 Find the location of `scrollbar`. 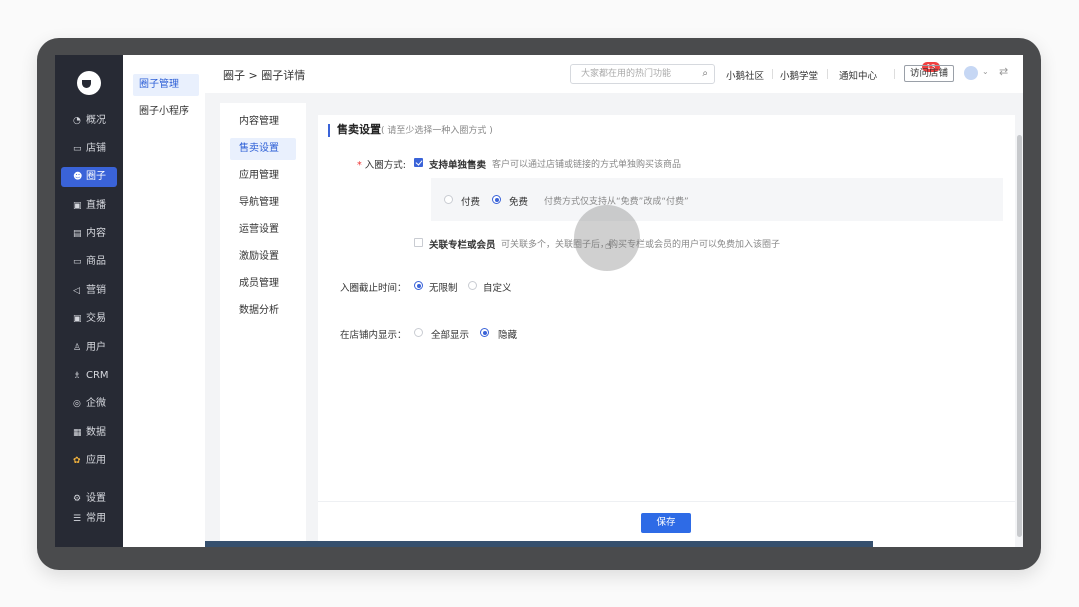

scrollbar is located at coordinates (1019, 336).